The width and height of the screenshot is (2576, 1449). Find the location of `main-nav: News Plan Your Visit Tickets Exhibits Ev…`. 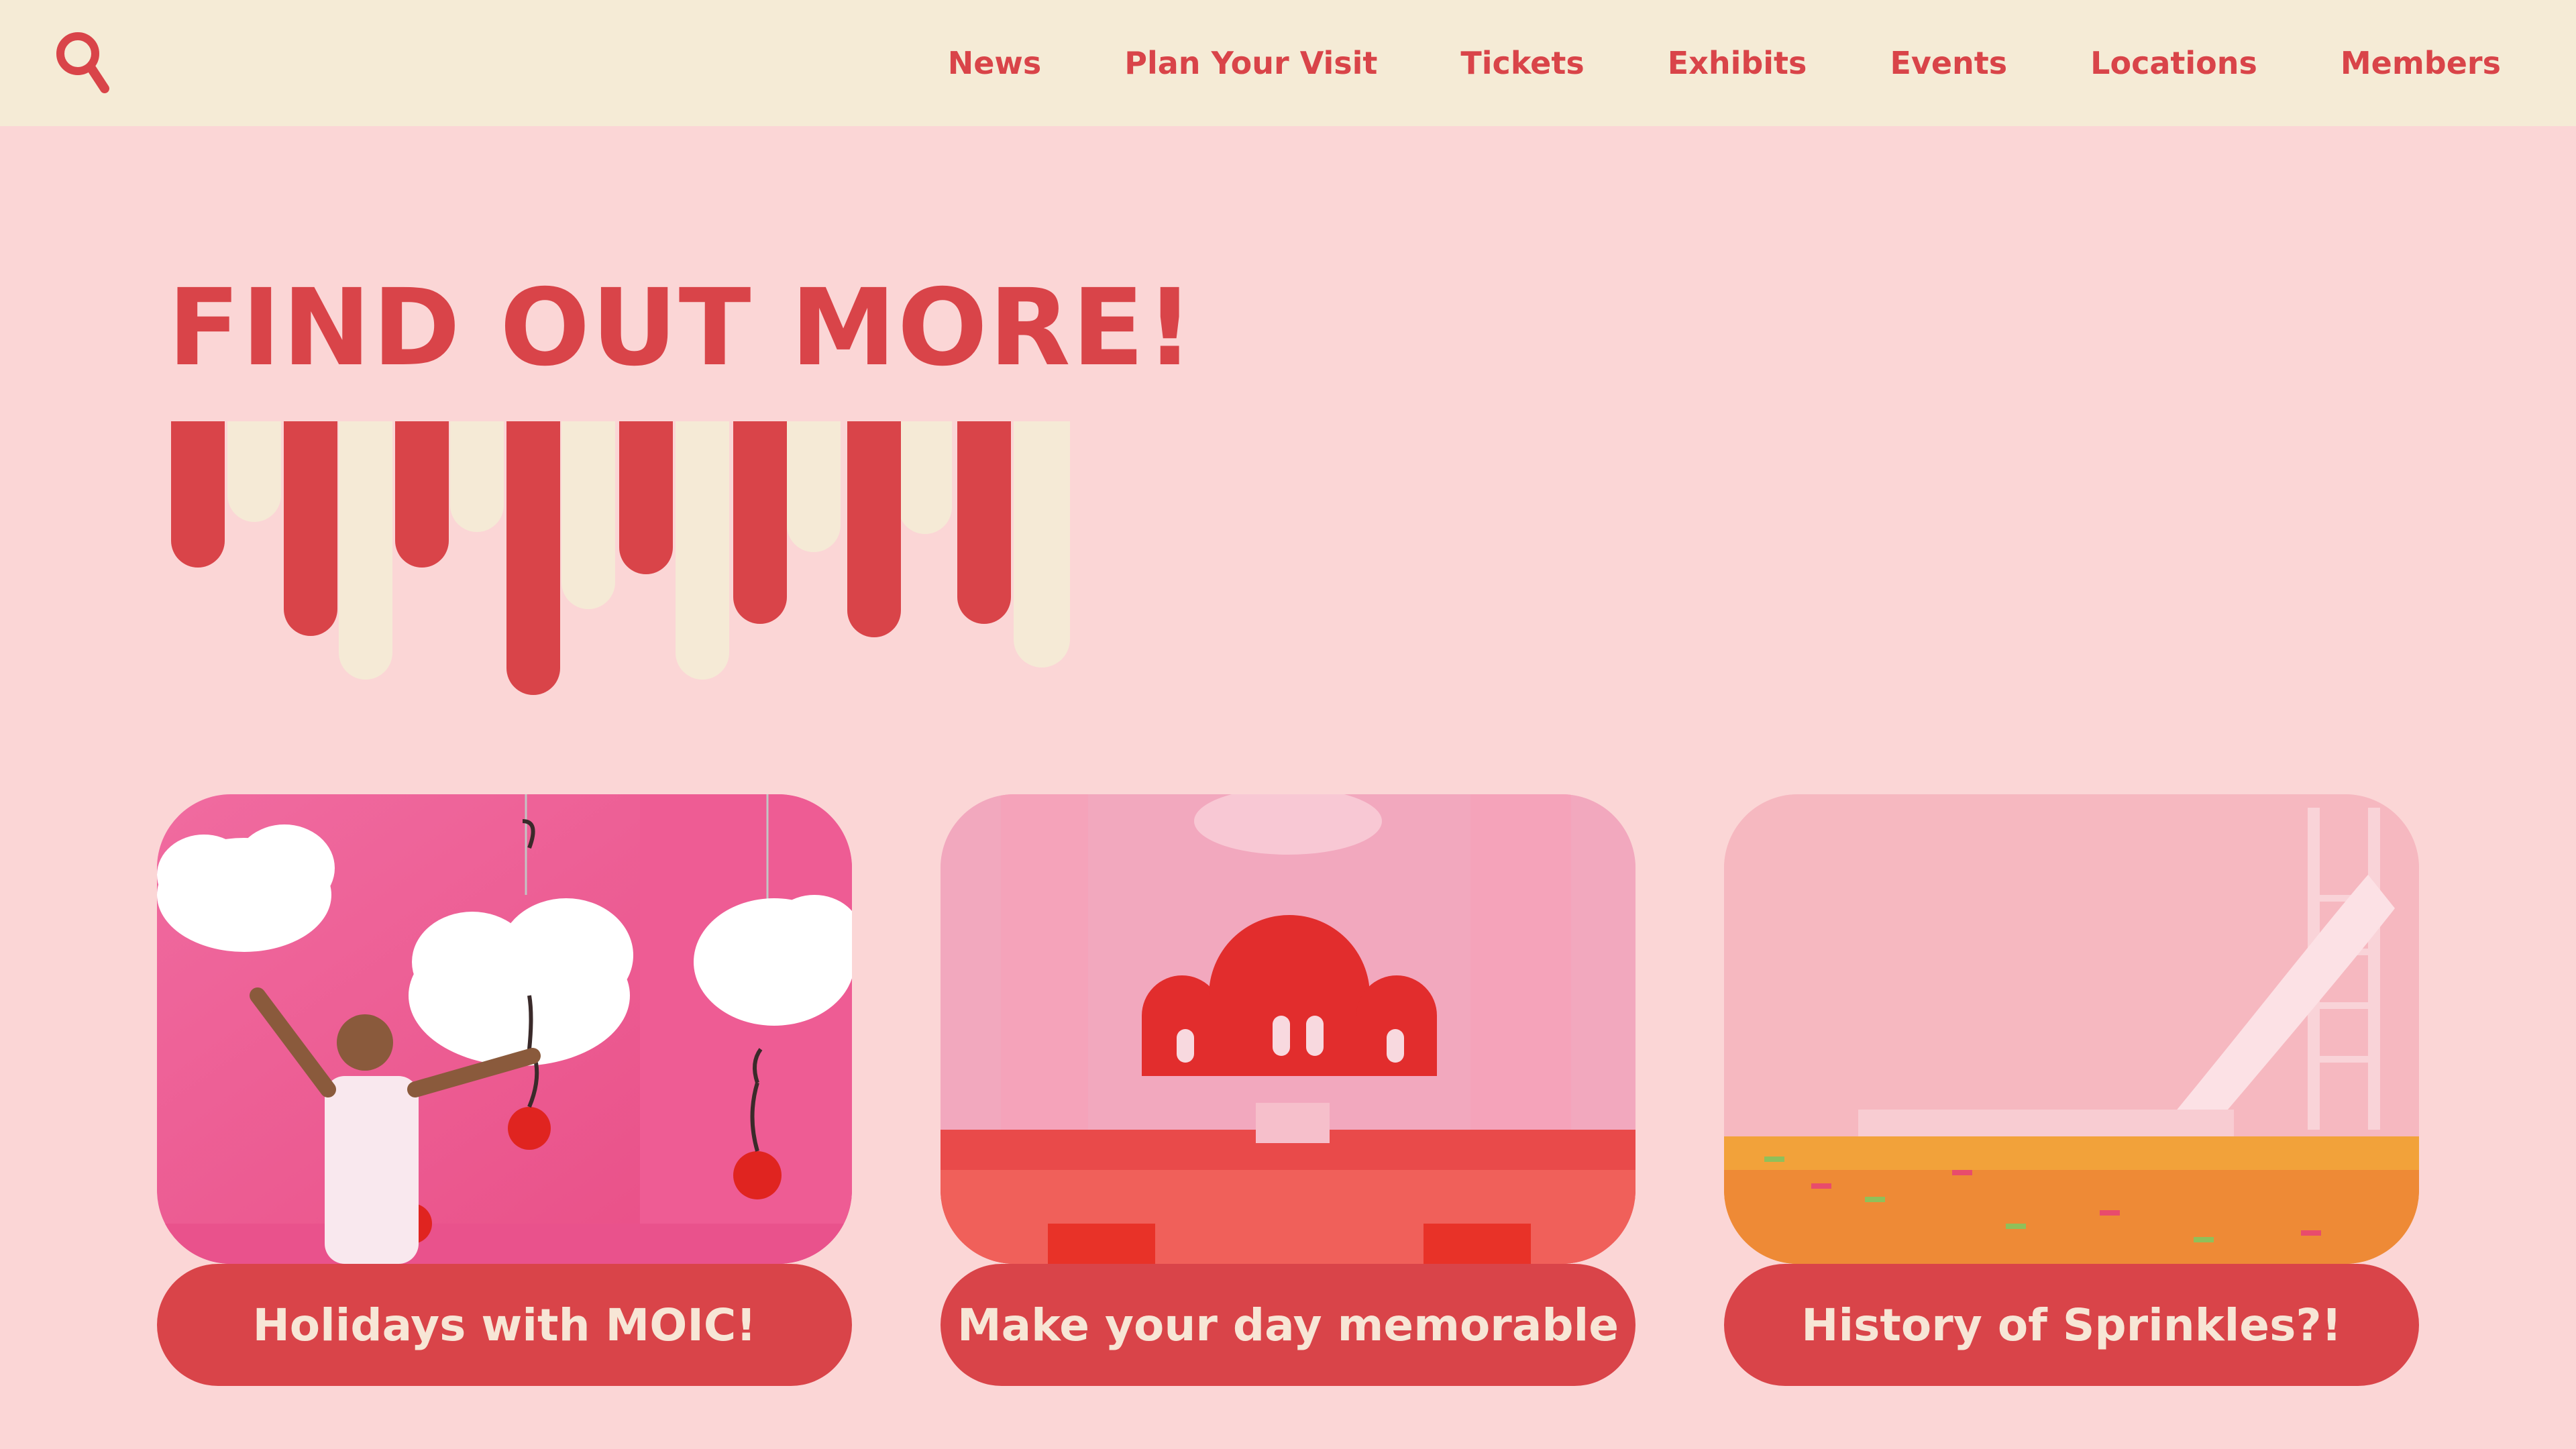

main-nav: News Plan Your Visit Tickets Exhibits Ev… is located at coordinates (1724, 63).